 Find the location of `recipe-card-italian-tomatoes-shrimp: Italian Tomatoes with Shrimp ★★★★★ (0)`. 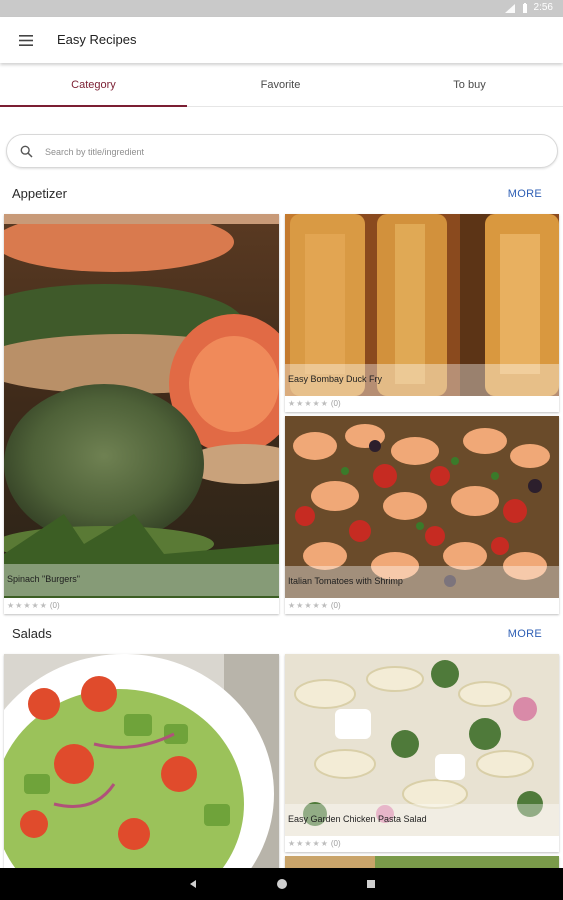

recipe-card-italian-tomatoes-shrimp: Italian Tomatoes with Shrimp ★★★★★ (0) is located at coordinates (422, 515).